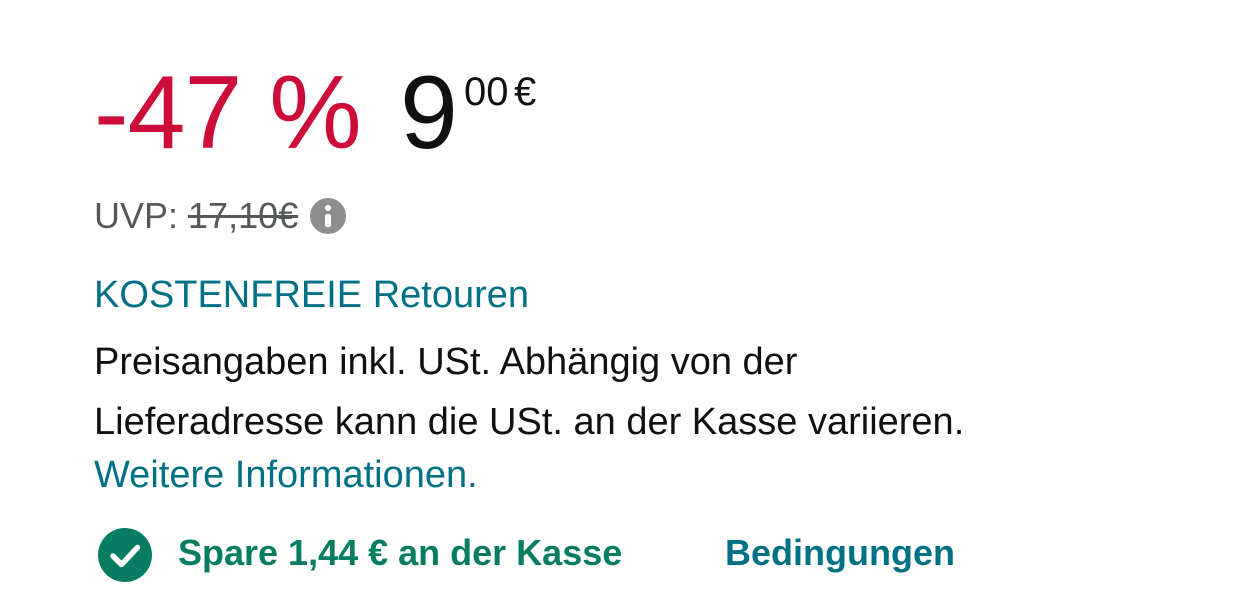 The height and width of the screenshot is (601, 1242). What do you see at coordinates (125, 555) in the screenshot?
I see `check-circle-icon` at bounding box center [125, 555].